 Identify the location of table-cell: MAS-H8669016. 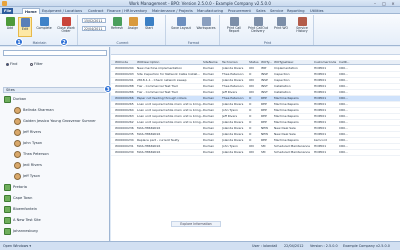
(149, 134).